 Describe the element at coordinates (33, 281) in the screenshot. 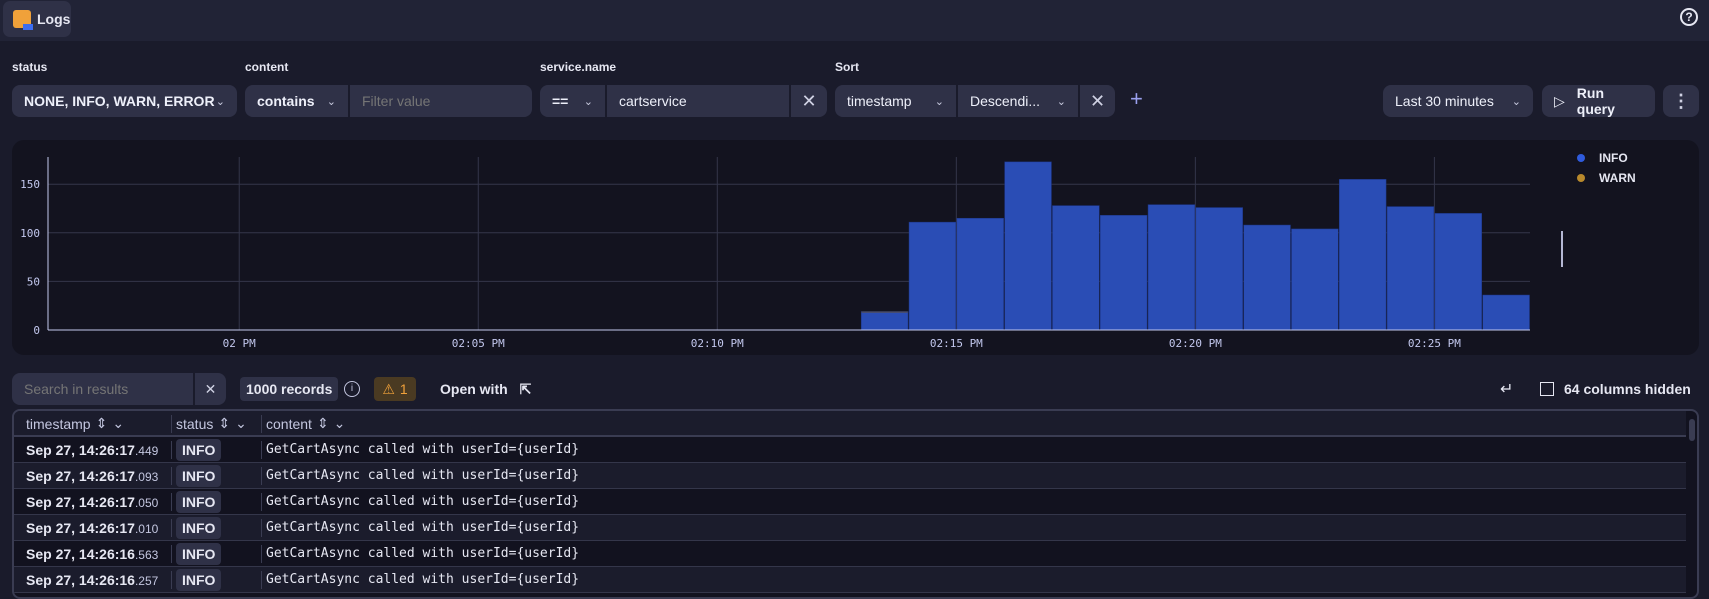

I see `y-tick-label: 50` at that location.